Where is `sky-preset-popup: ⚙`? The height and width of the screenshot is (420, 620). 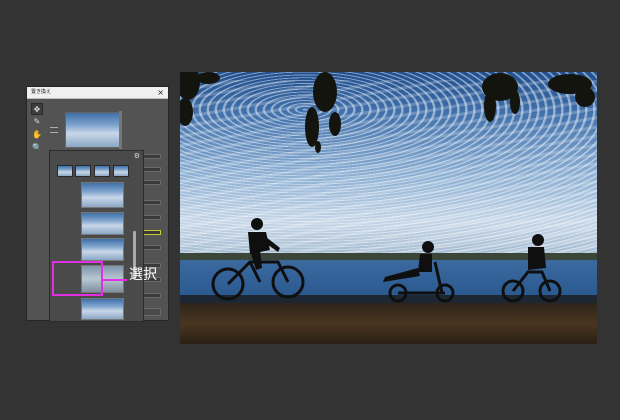 sky-preset-popup: ⚙ is located at coordinates (96, 236).